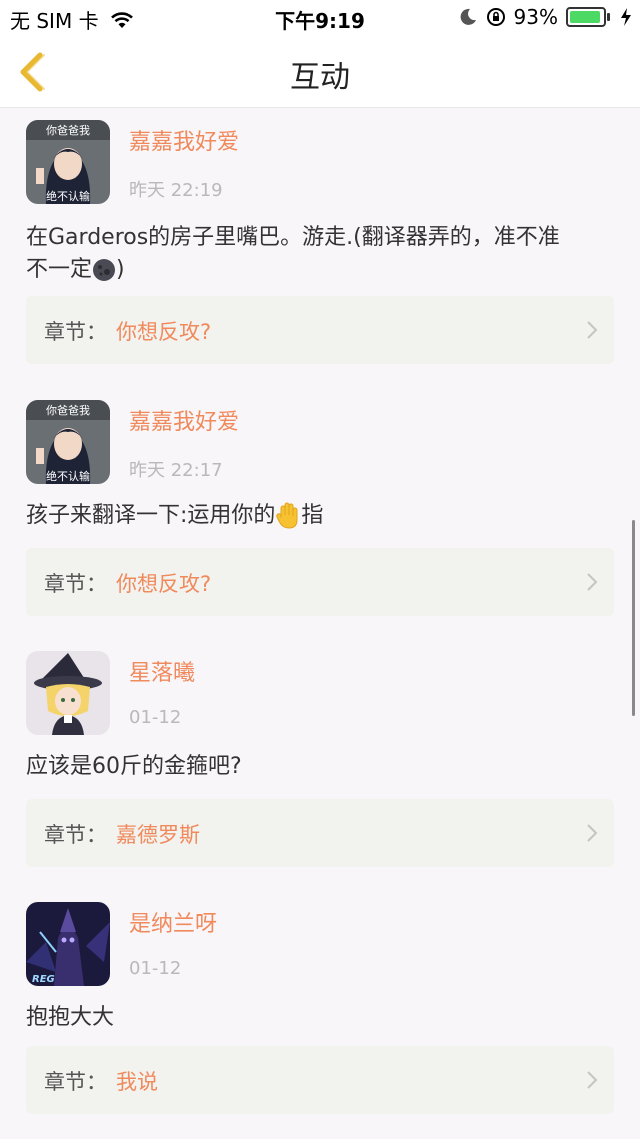 The image size is (640, 1139). I want to click on avatar-badge-text: REG, so click(43, 979).